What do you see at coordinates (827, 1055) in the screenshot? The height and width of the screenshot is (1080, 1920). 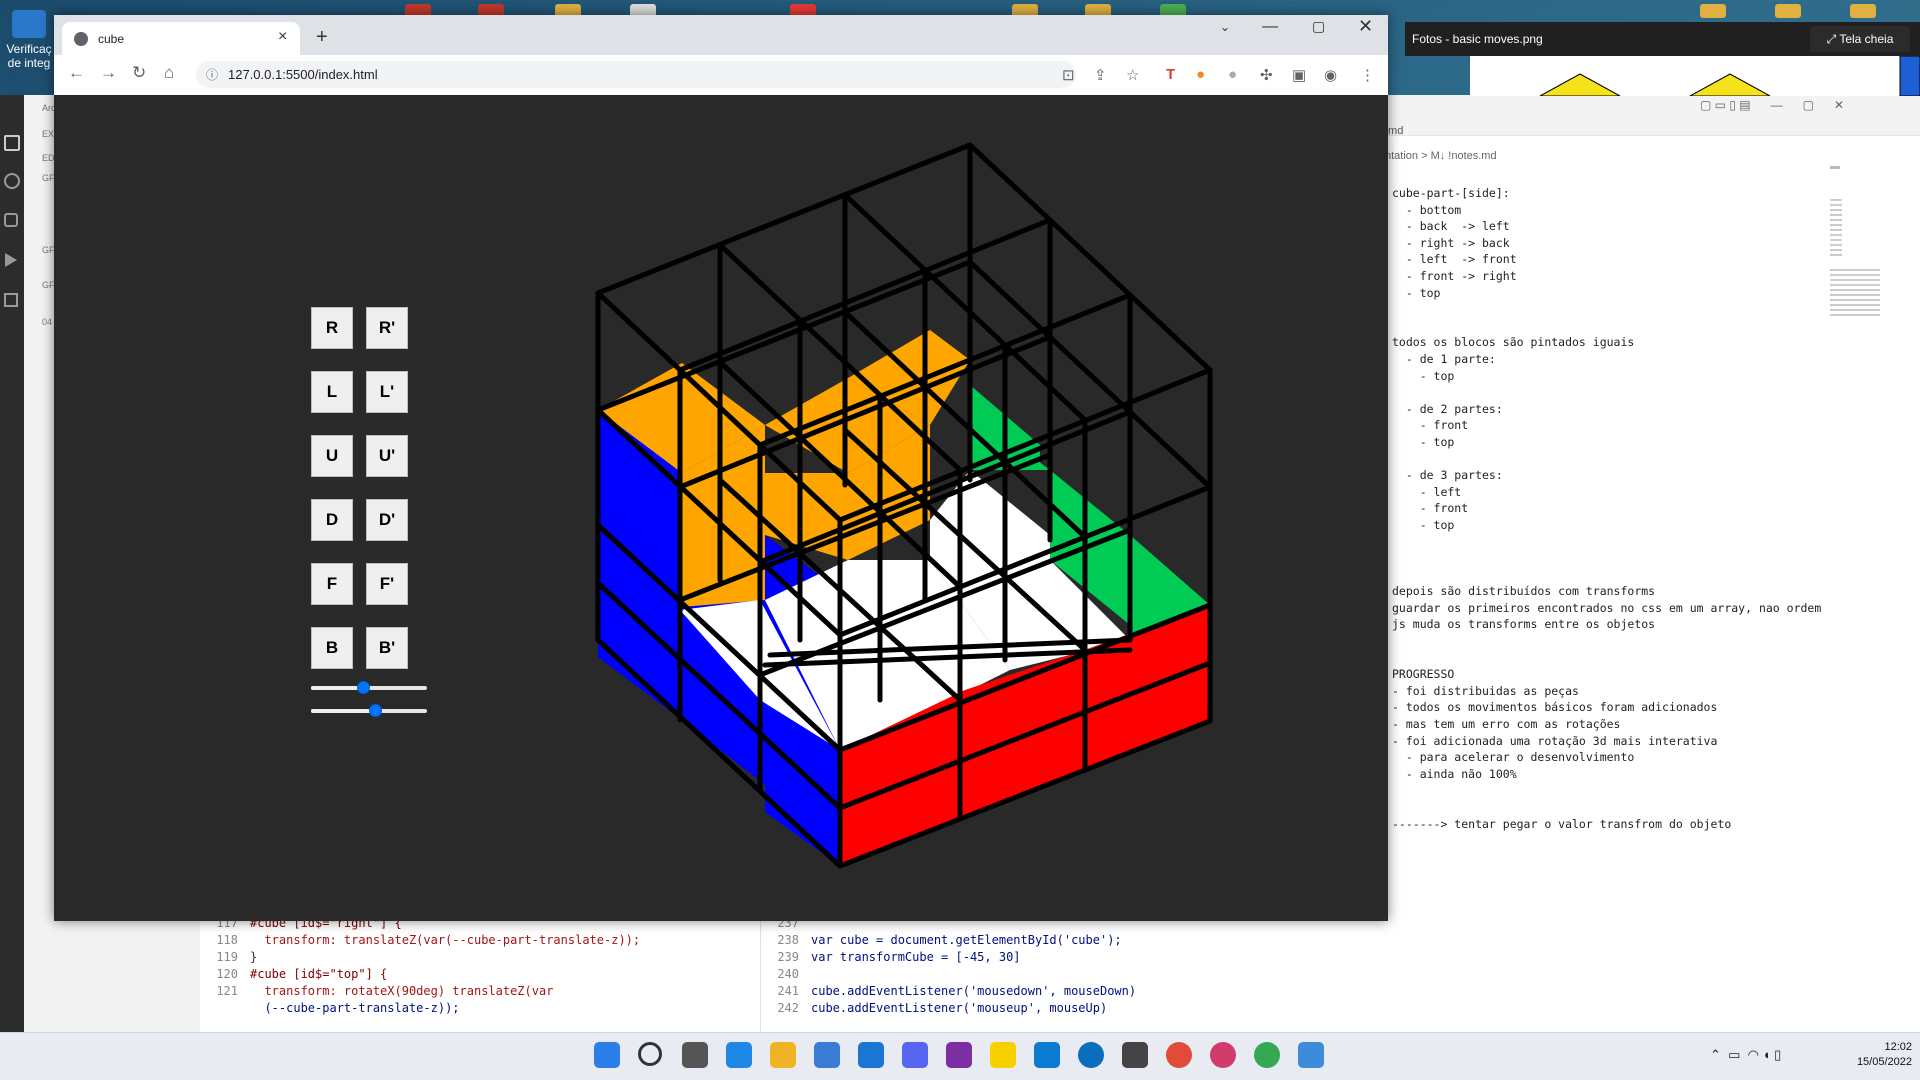 I see `store-icon` at bounding box center [827, 1055].